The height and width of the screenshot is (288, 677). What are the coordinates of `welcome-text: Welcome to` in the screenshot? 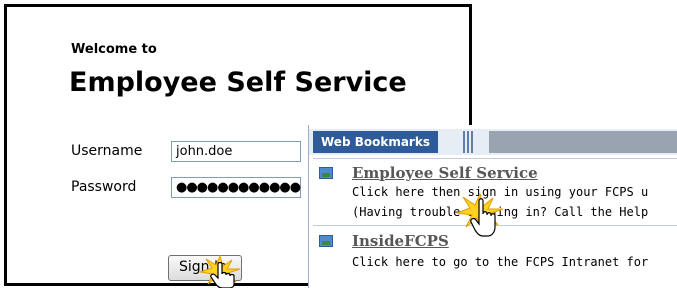 It's located at (114, 49).